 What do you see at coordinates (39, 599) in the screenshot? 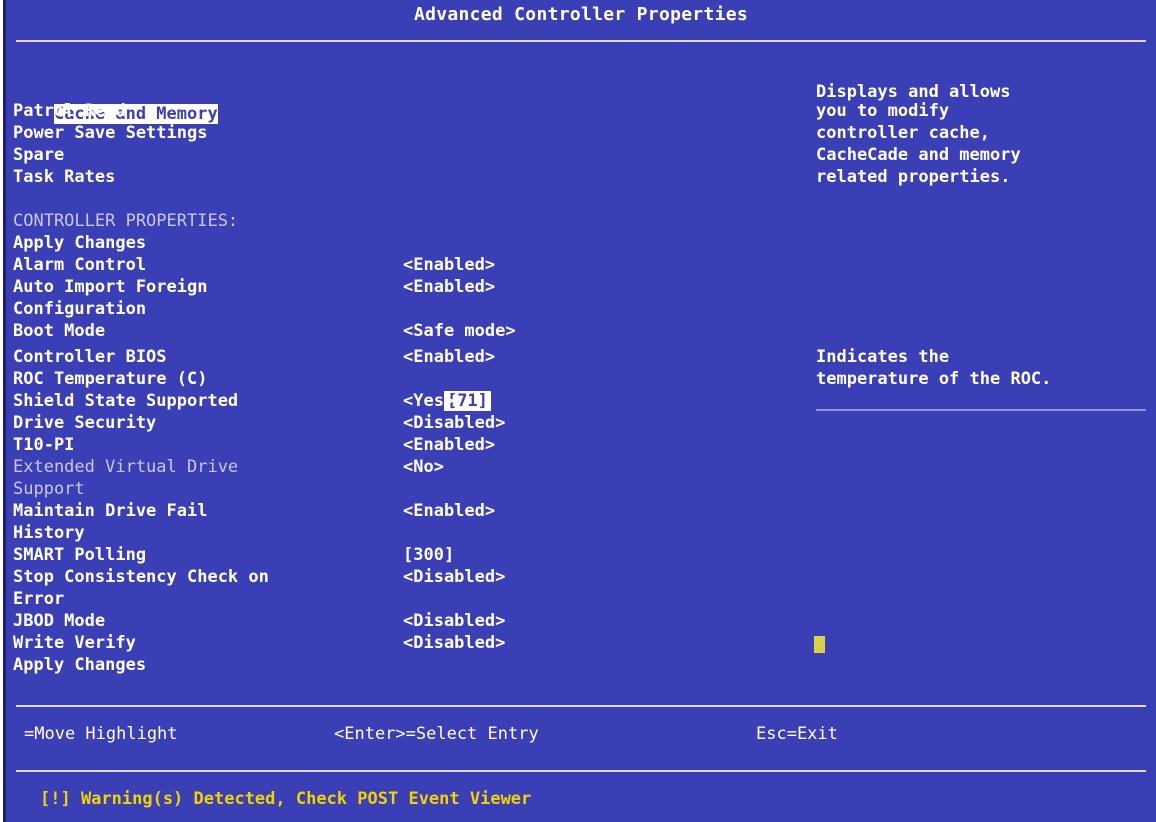
I see `property-label-continued: Error` at bounding box center [39, 599].